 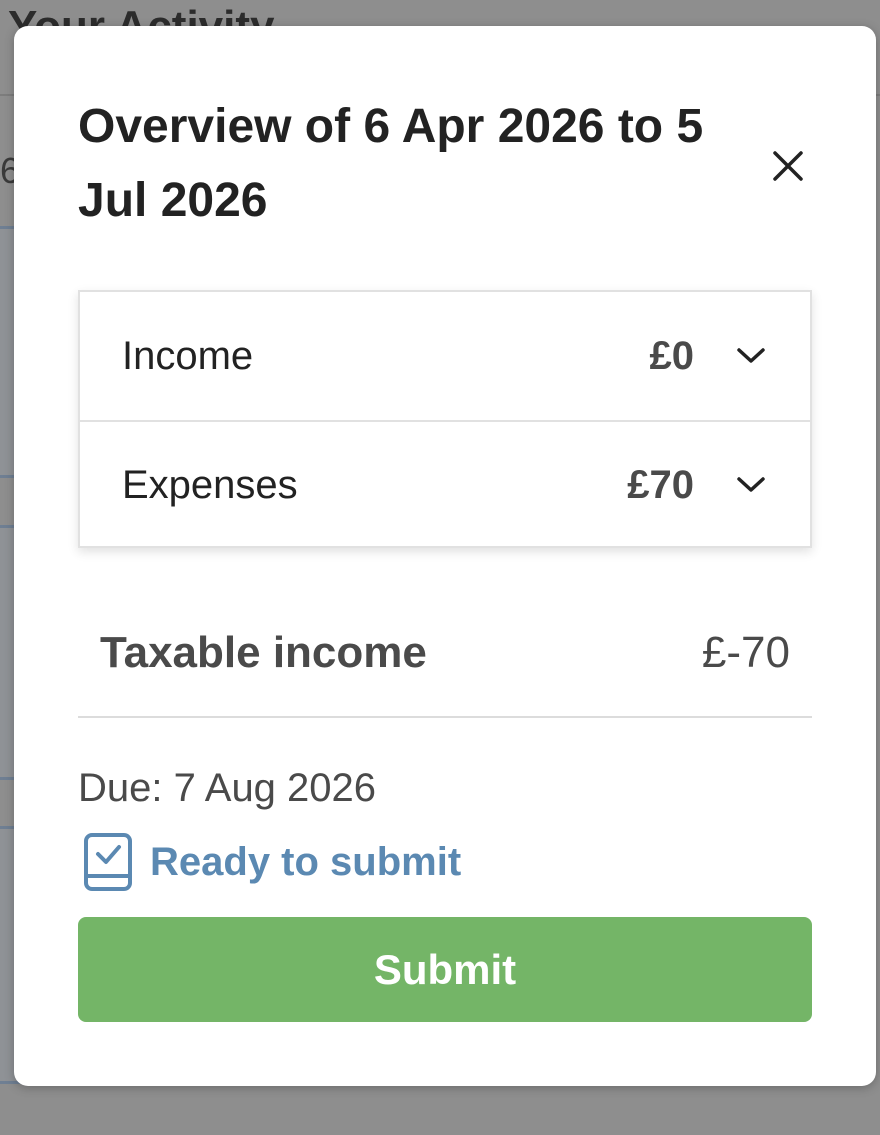 I want to click on submit-button: Submit, so click(x=445, y=969).